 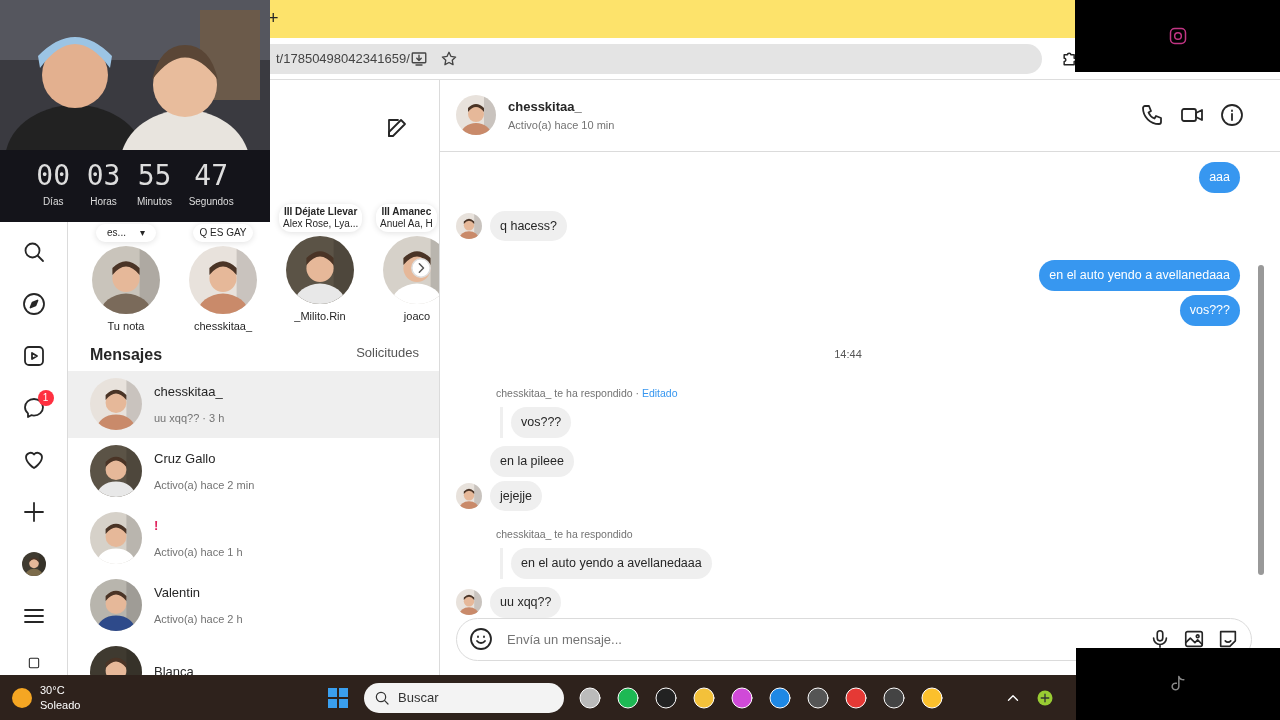 What do you see at coordinates (154, 176) in the screenshot?
I see `timer-value: 55` at bounding box center [154, 176].